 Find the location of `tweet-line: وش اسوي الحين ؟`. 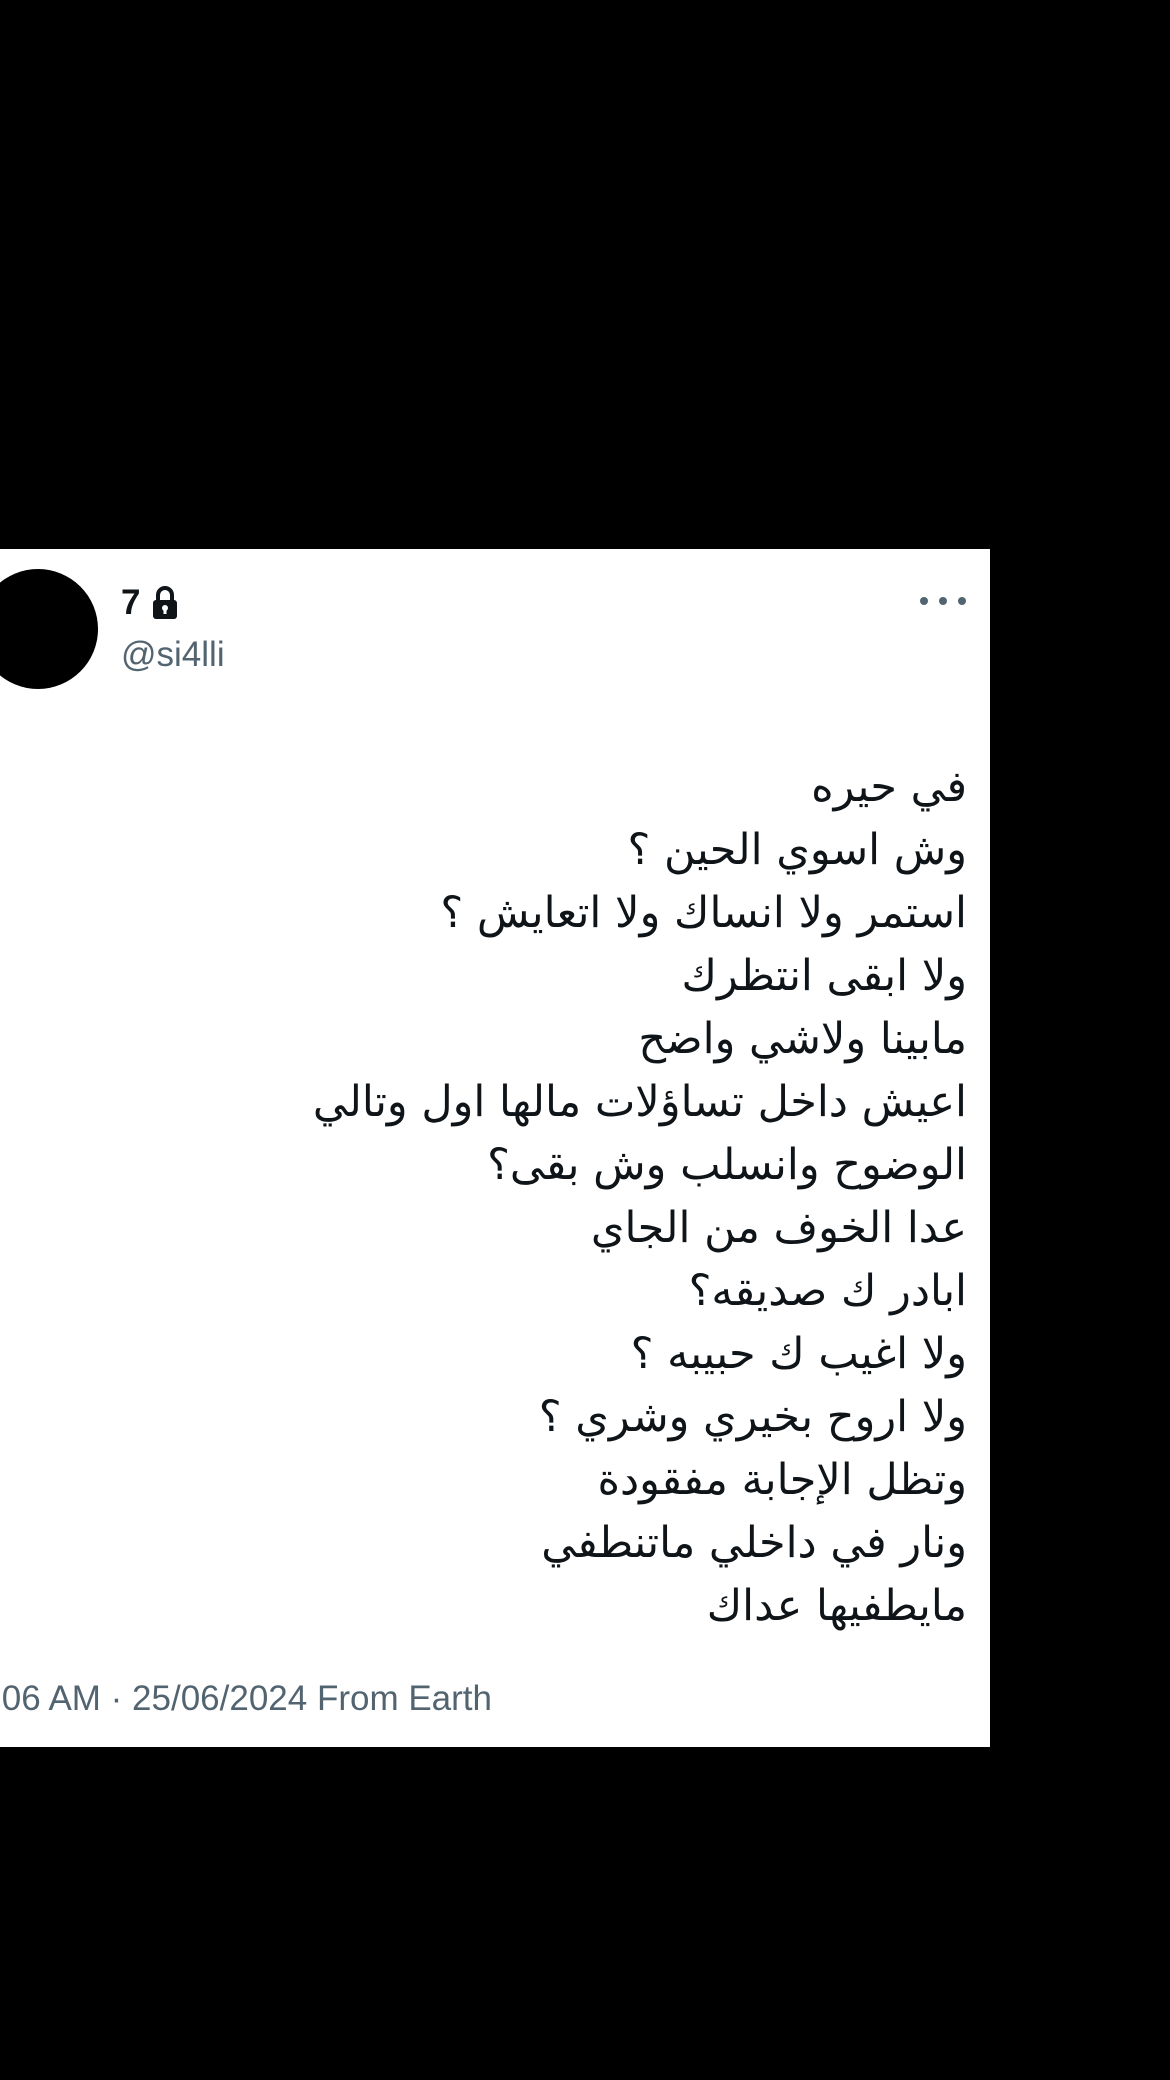

tweet-line: وش اسوي الحين ؟ is located at coordinates (797, 850).